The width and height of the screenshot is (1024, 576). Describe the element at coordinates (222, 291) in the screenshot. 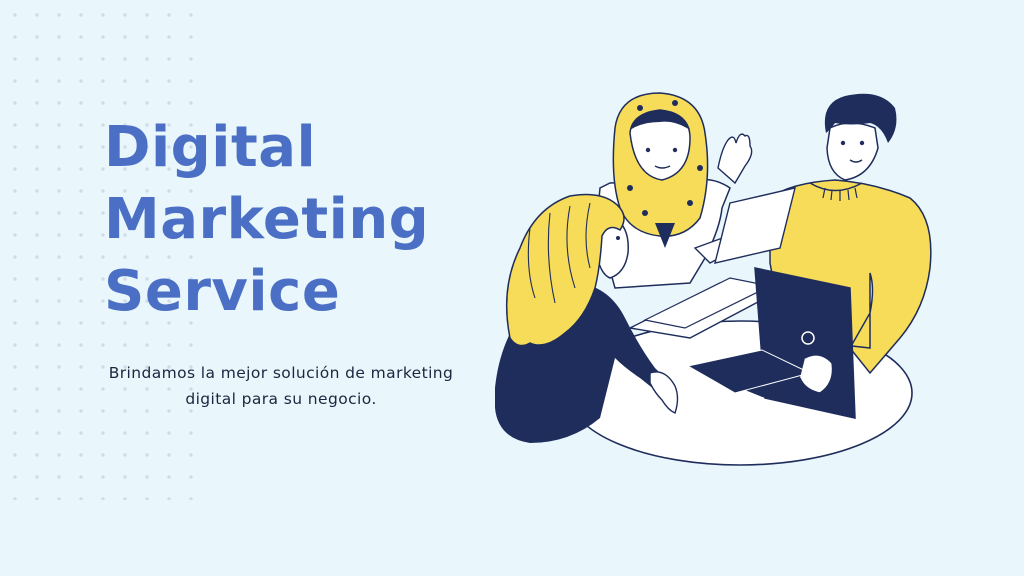

I see `title-line-3: Service` at that location.